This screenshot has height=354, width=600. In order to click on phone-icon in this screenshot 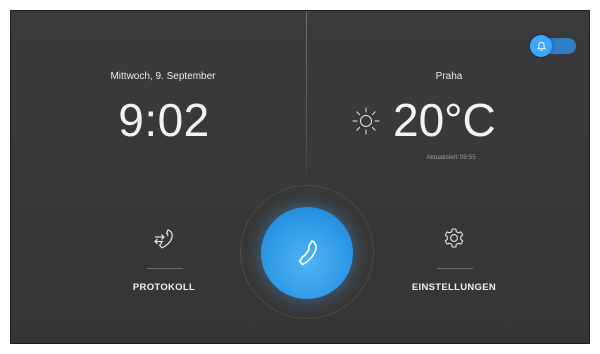, I will do `click(307, 253)`.